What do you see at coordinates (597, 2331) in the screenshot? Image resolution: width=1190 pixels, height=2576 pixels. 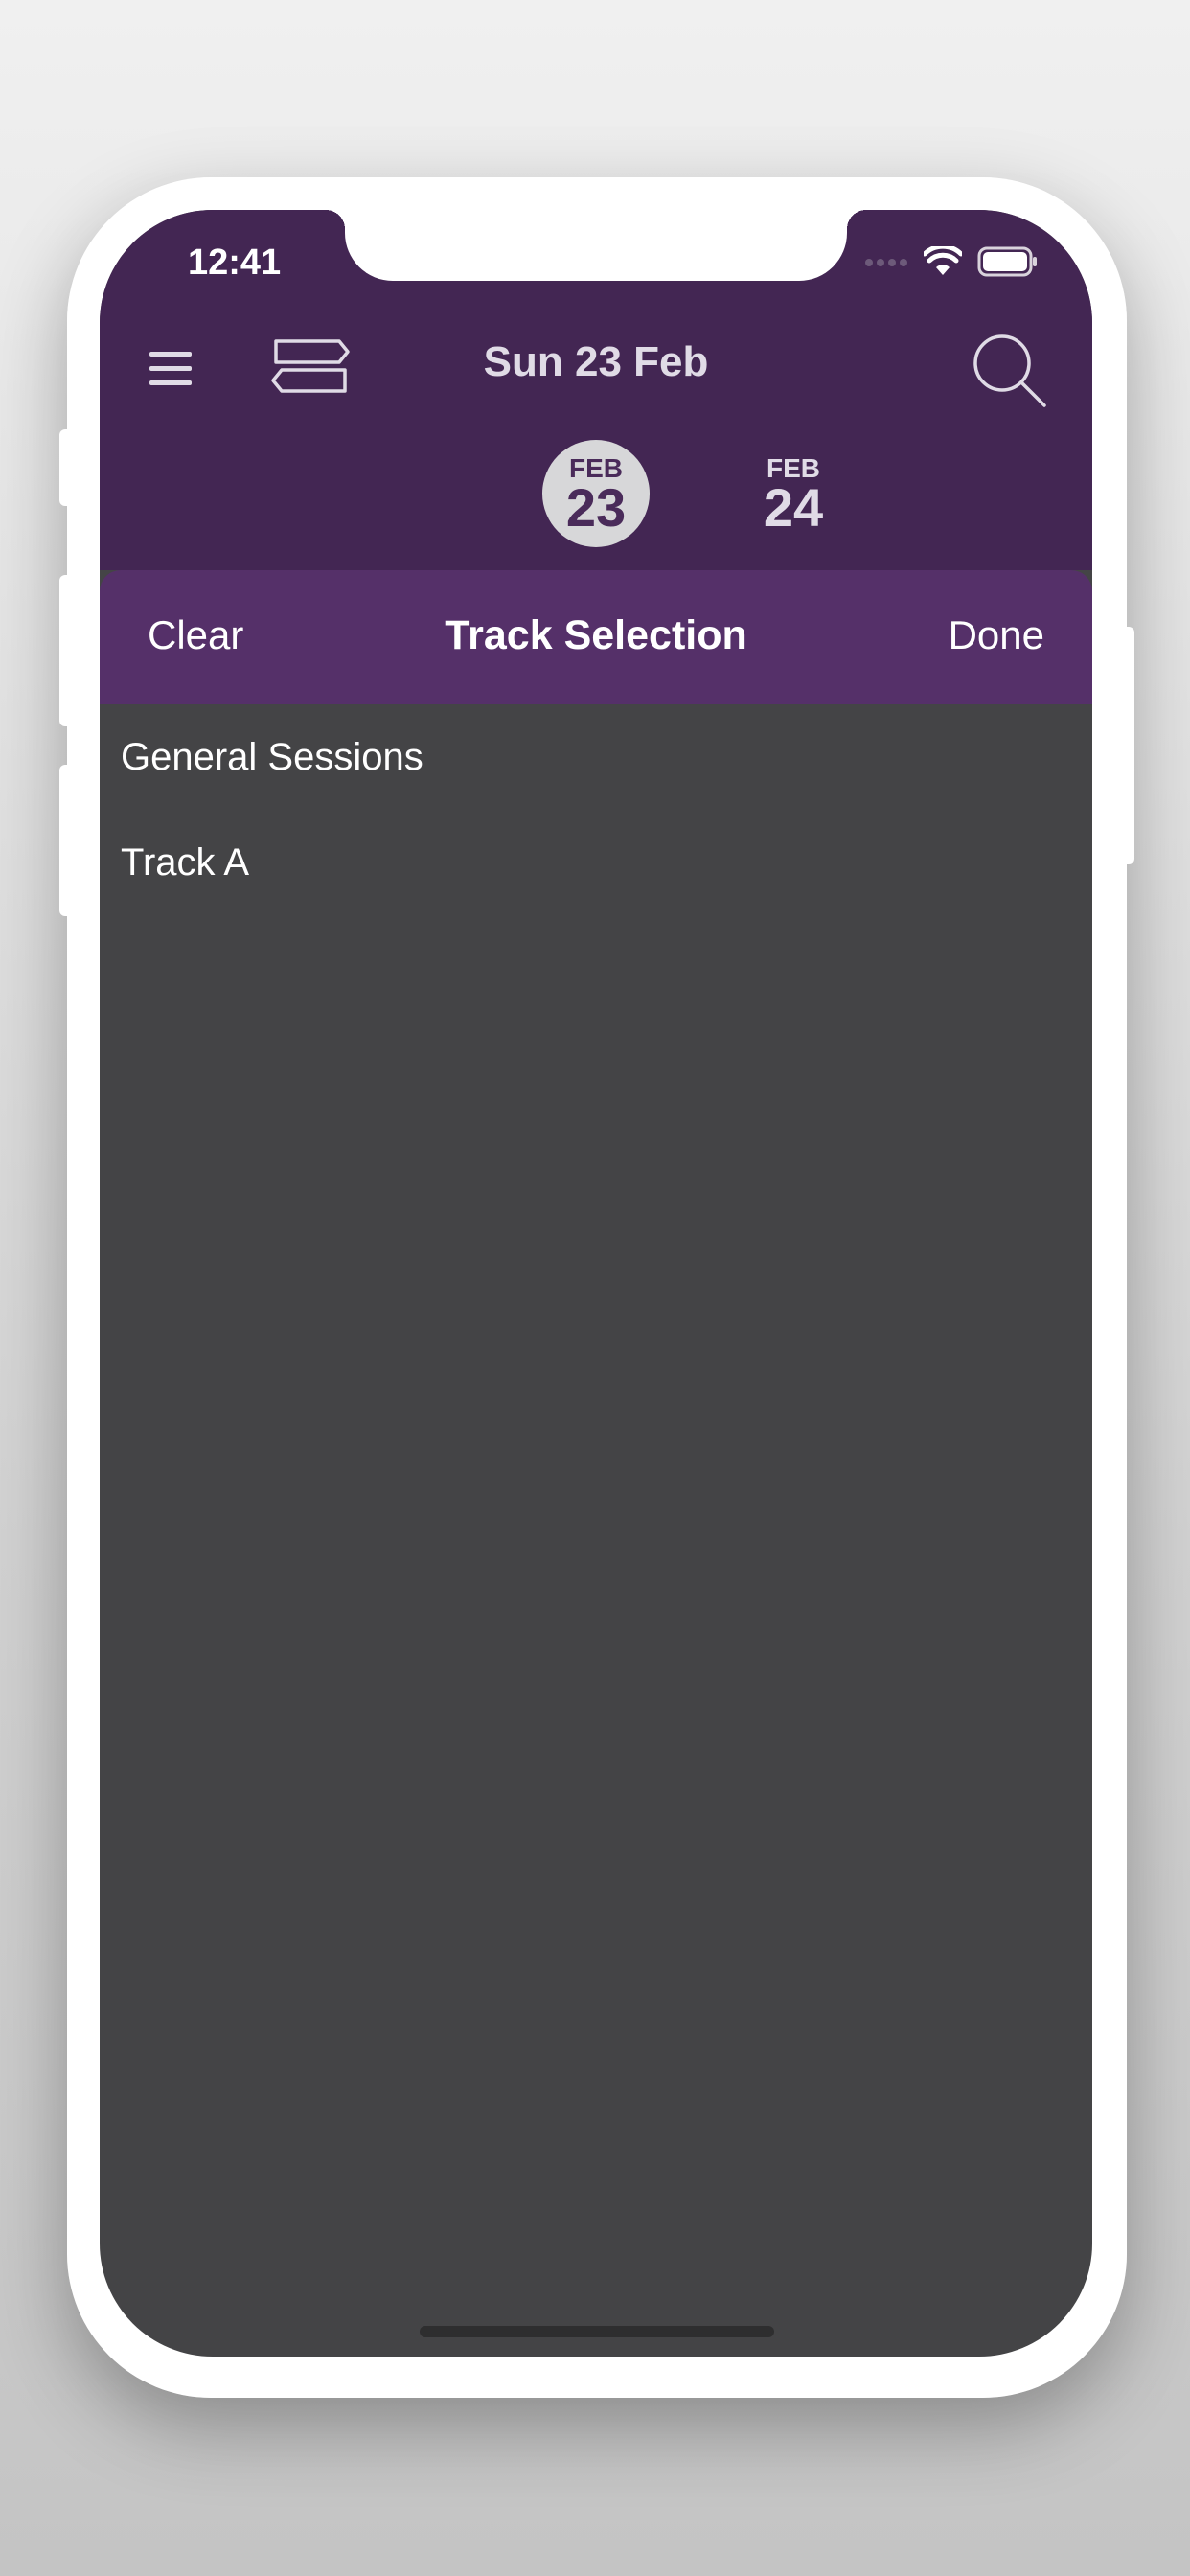 I see `home-indicator` at bounding box center [597, 2331].